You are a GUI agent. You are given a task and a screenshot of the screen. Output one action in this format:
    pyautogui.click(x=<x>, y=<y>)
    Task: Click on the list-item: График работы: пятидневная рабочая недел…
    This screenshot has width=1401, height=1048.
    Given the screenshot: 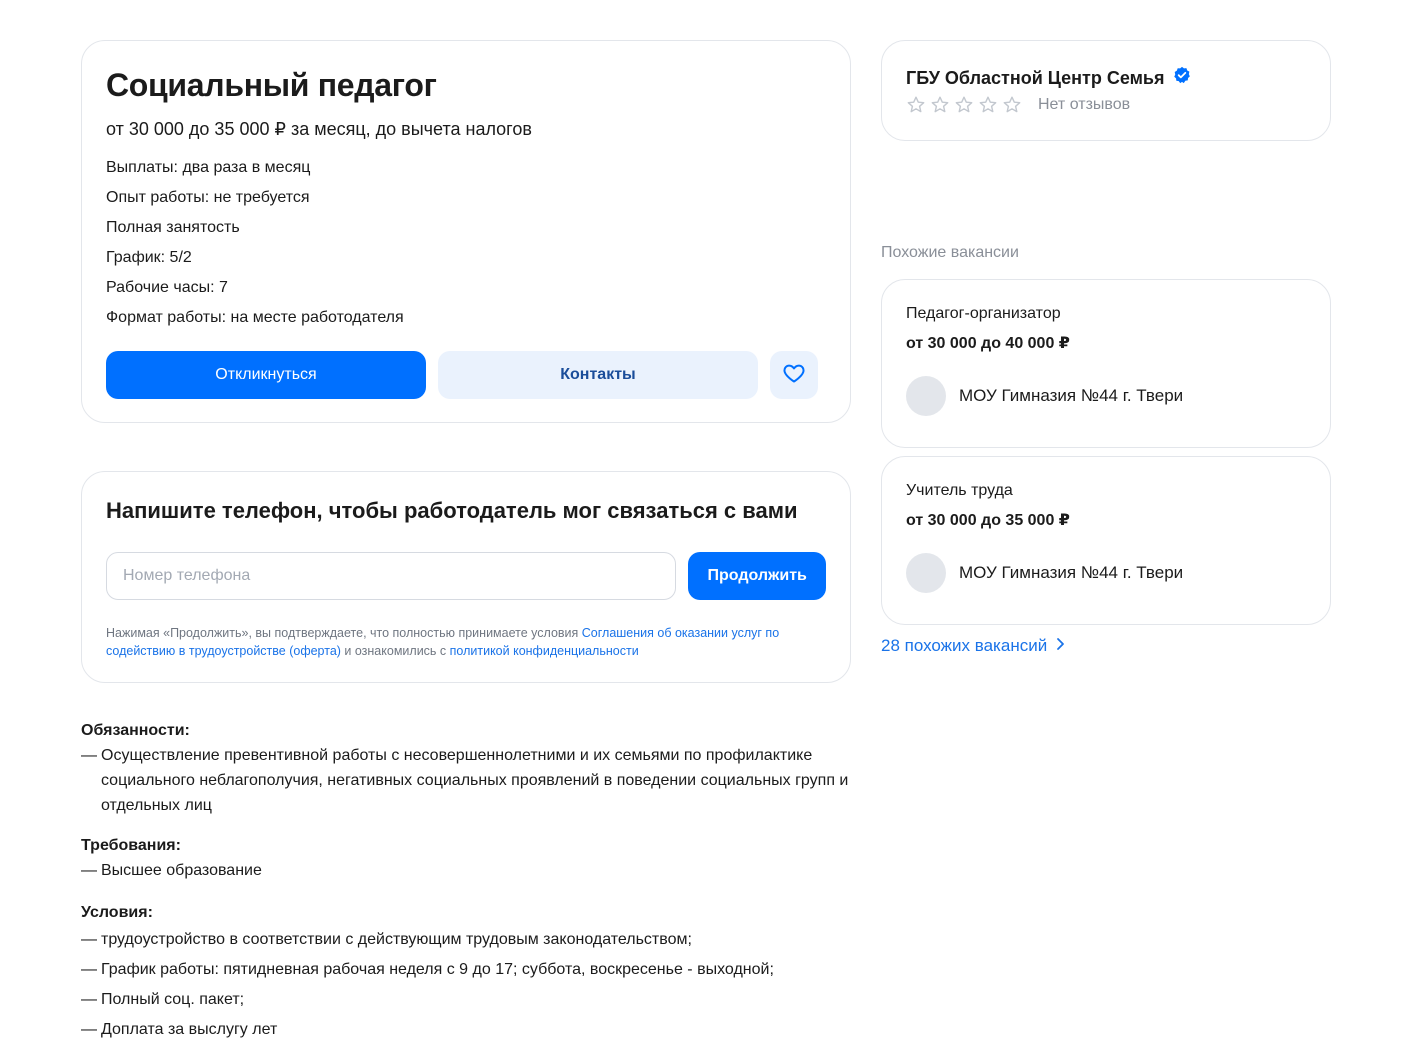 What is the action you would take?
    pyautogui.click(x=471, y=970)
    